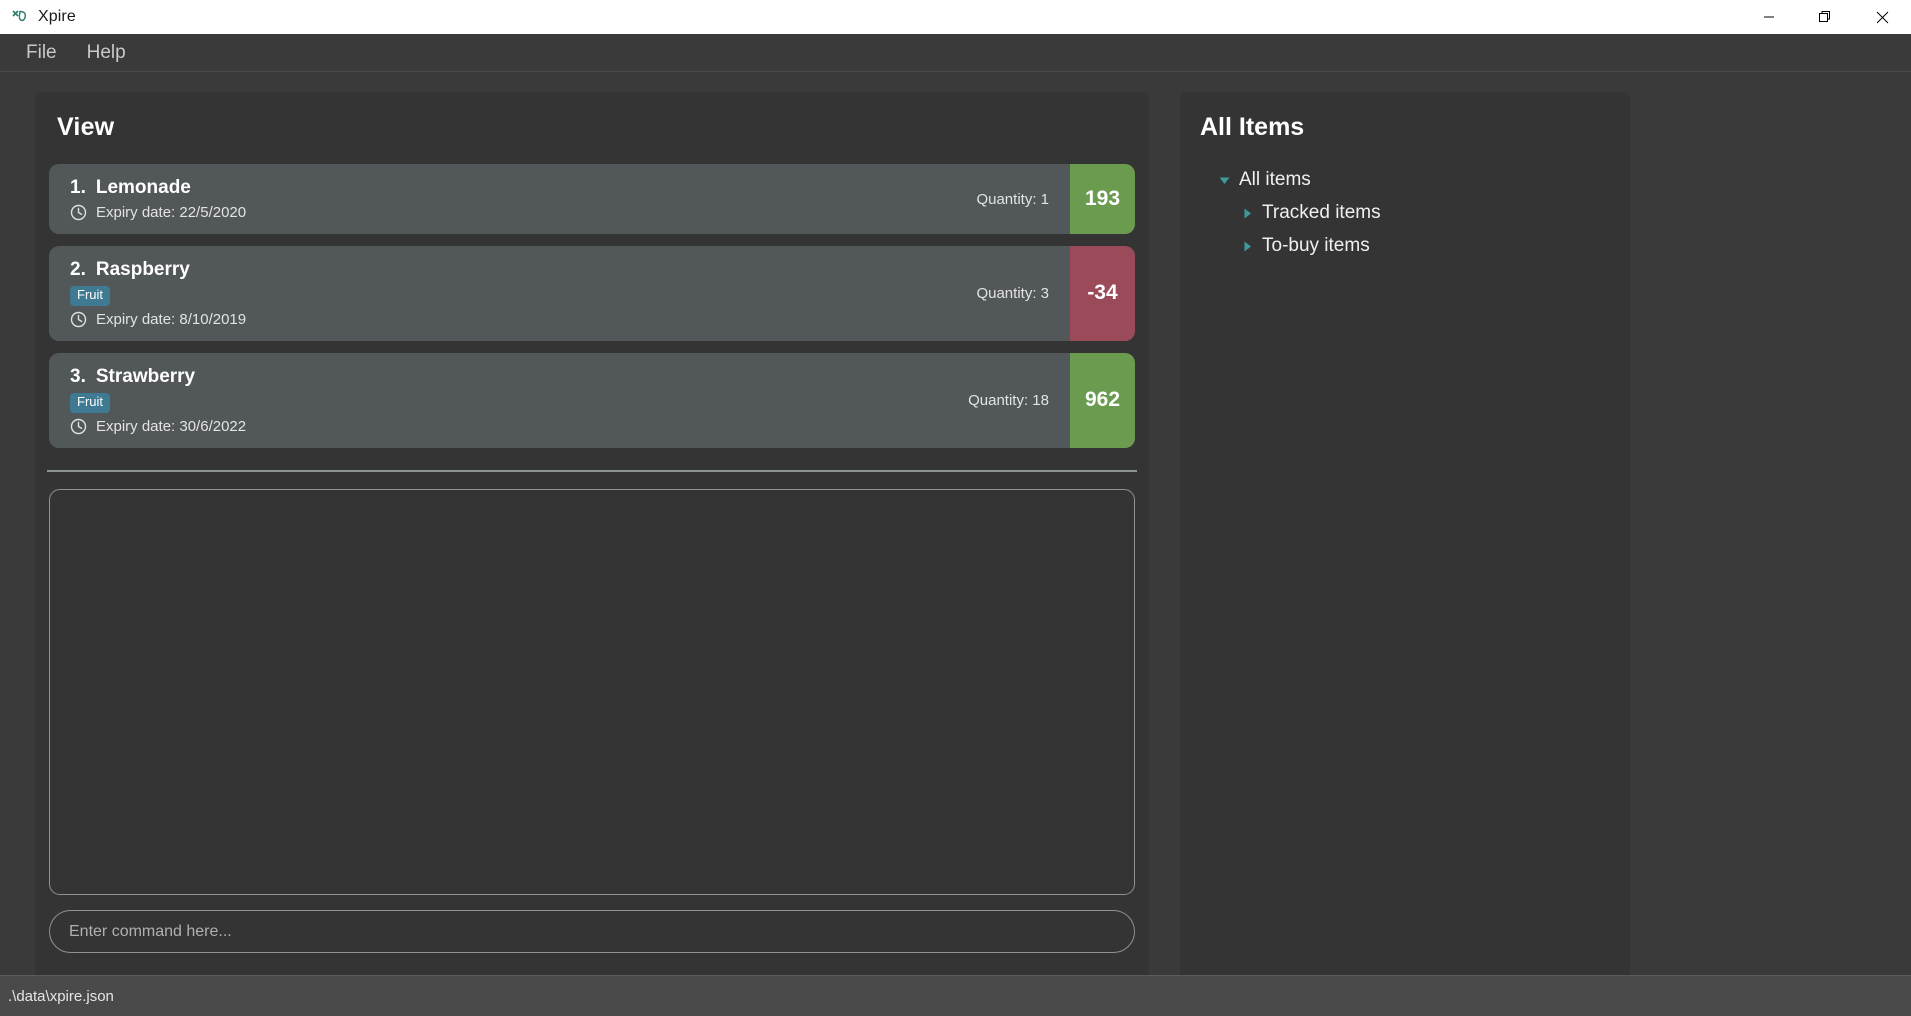  I want to click on item-headline: 2. Raspberry, so click(523, 270).